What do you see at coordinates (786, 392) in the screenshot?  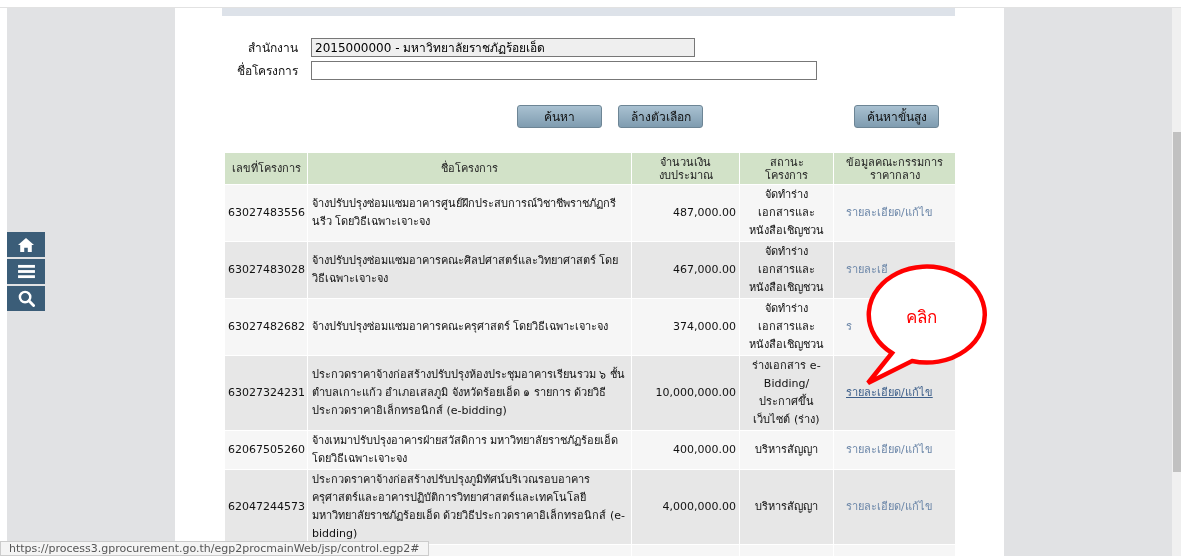 I see `table-cell: ร่างเอกสาร e- Bidding/ ประกาศขึ้น เว็บไซต์ (ร่าง)` at bounding box center [786, 392].